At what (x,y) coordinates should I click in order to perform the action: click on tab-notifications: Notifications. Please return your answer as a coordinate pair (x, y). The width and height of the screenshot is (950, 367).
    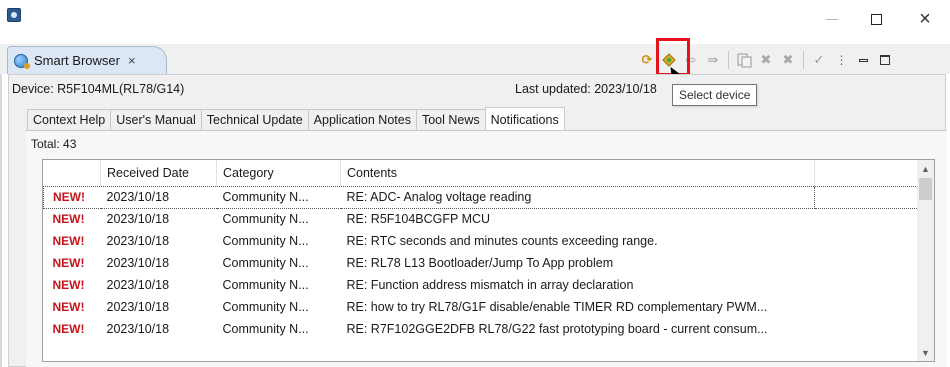
    Looking at the image, I should click on (524, 119).